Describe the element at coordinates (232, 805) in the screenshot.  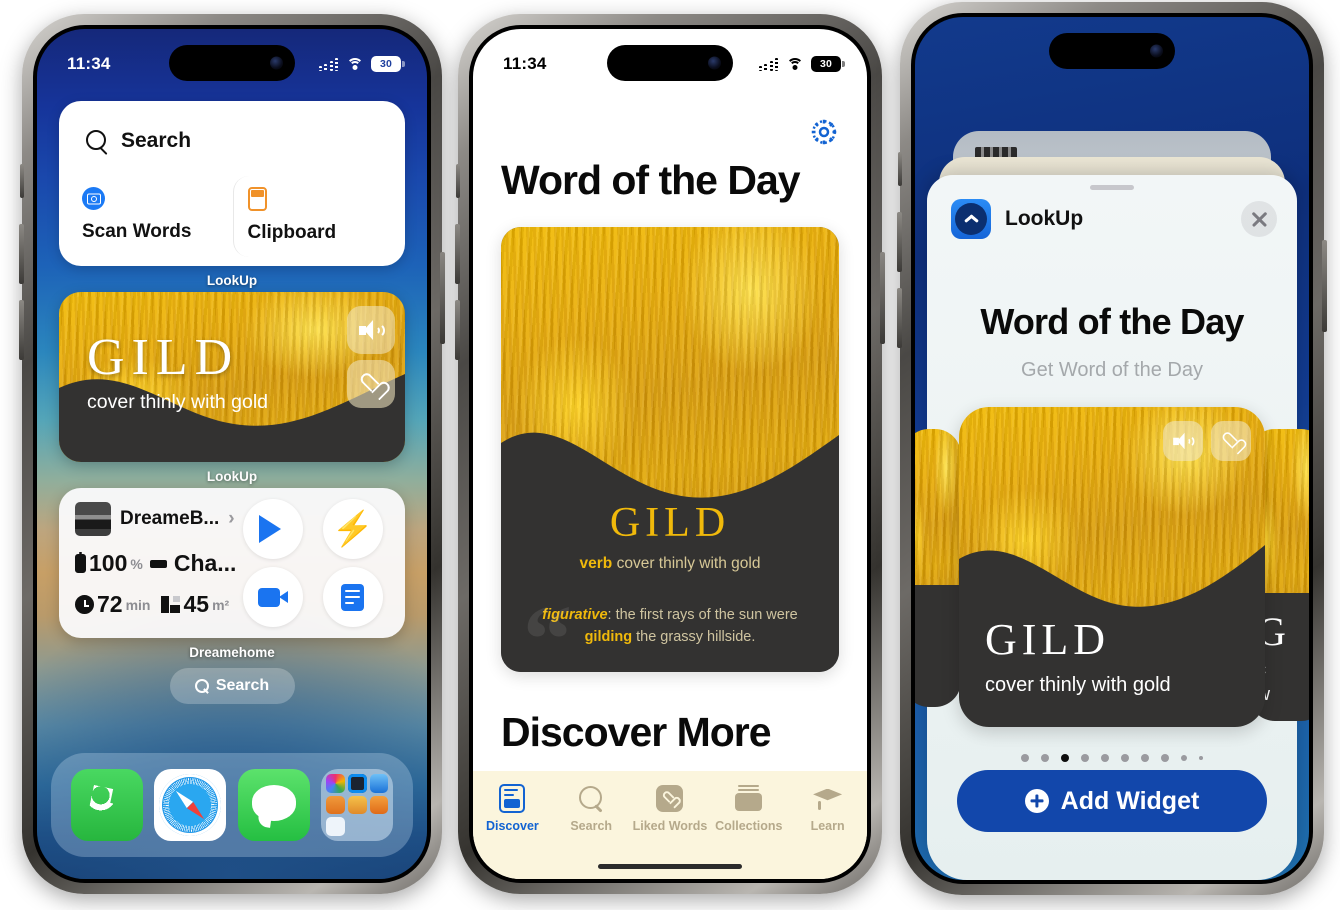
I see `dock` at that location.